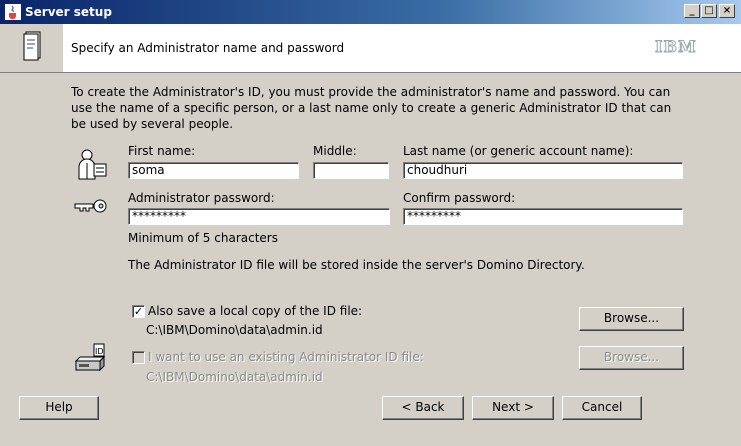  Describe the element at coordinates (234, 377) in the screenshot. I see `existing-id-path: C:\IBM\Domino\data\admin.id` at that location.